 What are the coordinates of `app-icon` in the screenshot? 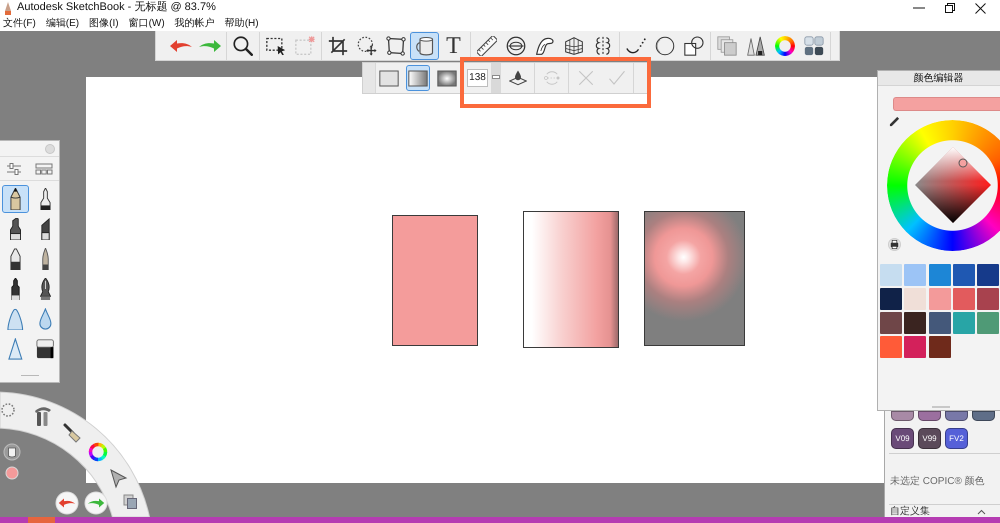 It's located at (8, 8).